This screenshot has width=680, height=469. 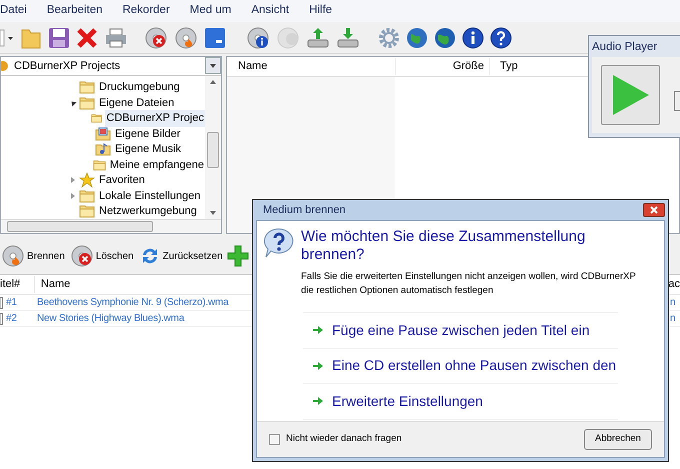 What do you see at coordinates (344, 439) in the screenshot?
I see `checkbox-label: Nicht wieder danach fragen` at bounding box center [344, 439].